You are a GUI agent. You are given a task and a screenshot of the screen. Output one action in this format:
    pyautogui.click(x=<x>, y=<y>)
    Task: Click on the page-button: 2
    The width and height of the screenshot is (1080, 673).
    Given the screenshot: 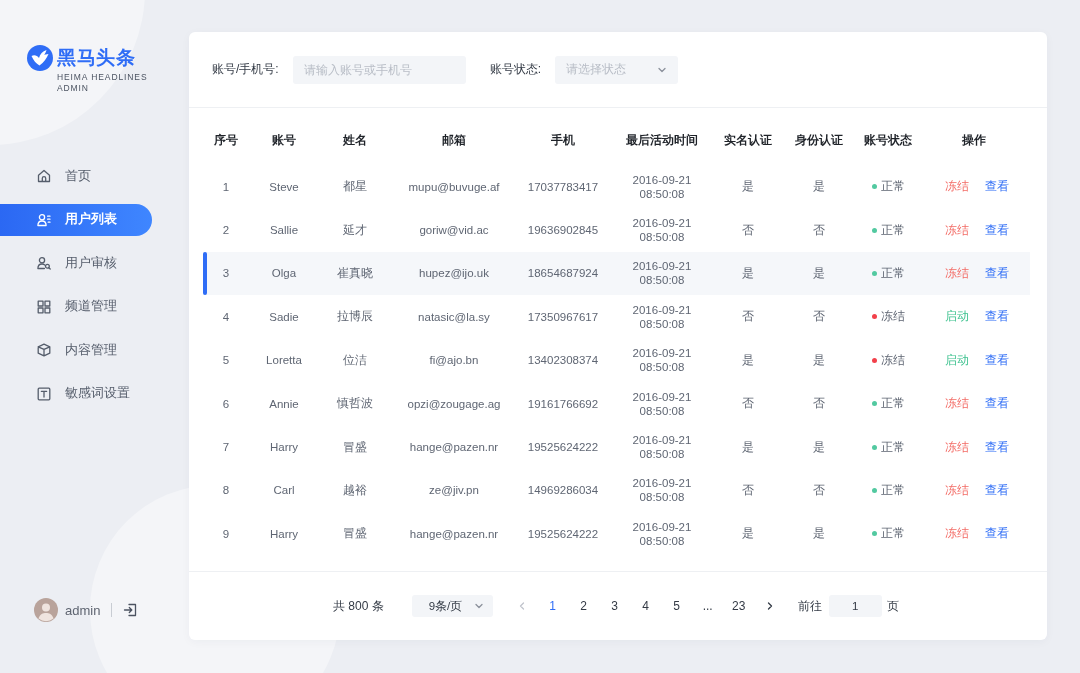 What is the action you would take?
    pyautogui.click(x=583, y=606)
    